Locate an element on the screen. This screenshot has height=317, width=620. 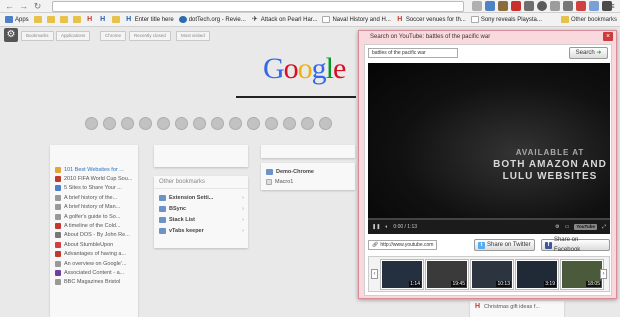
share-twitter-button: t Share on Twitter is located at coordinates (504, 245).